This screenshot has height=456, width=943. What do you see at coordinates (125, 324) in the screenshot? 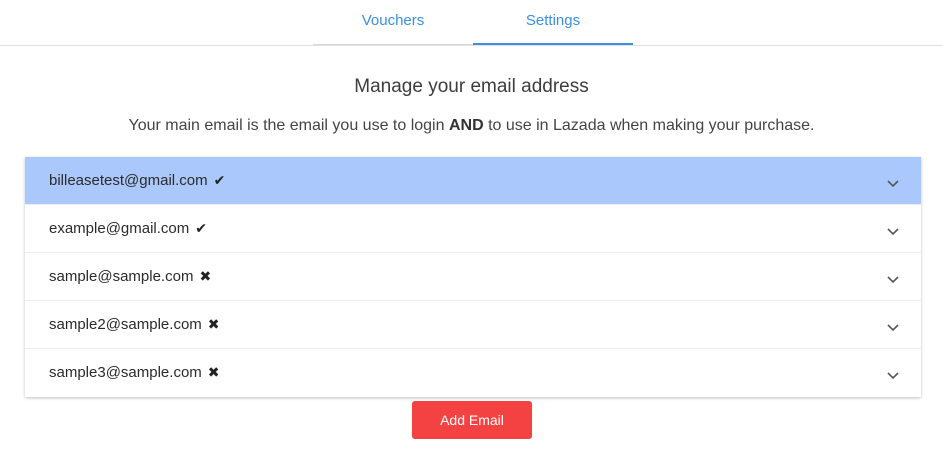
I see `email-address-text: sample2@sample.com` at bounding box center [125, 324].